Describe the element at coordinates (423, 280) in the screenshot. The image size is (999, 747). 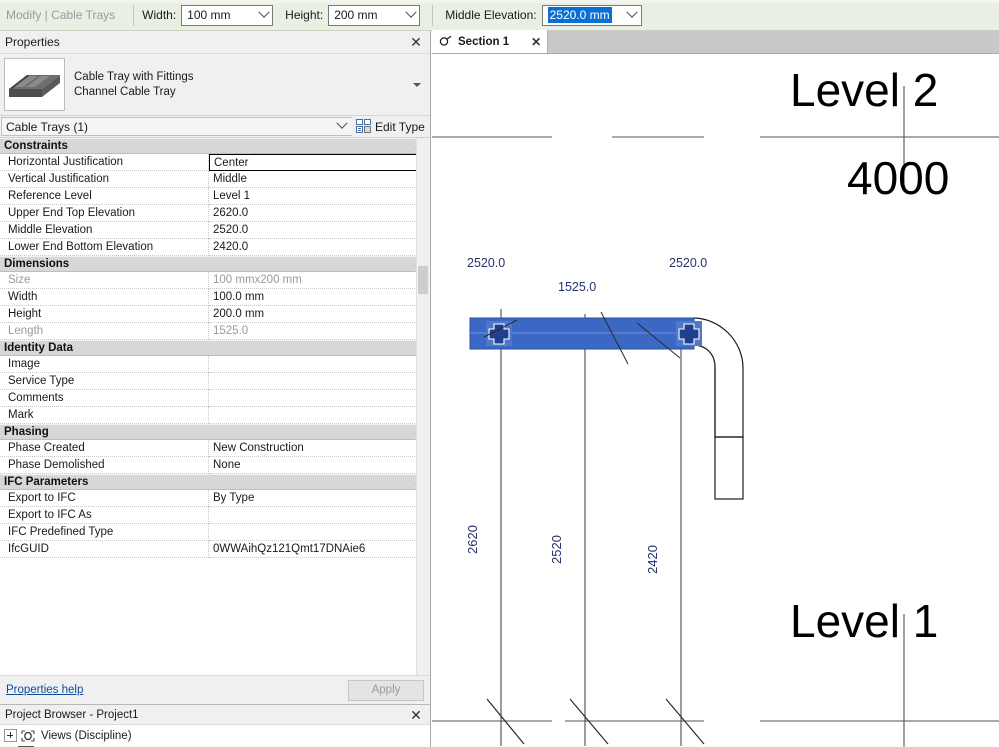
I see `properties-scrollbar-thumb` at that location.